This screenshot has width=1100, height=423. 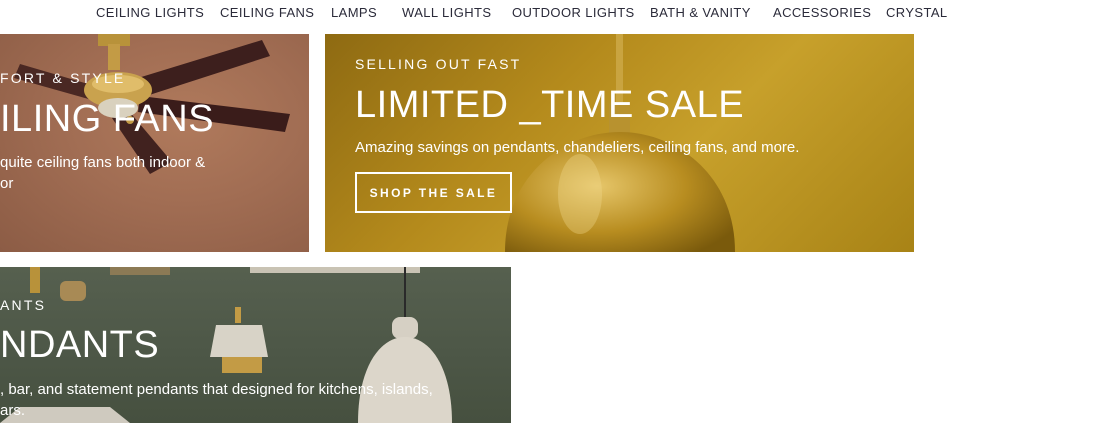 I want to click on fans-eyebrow: FORT & STYLE, so click(x=63, y=78).